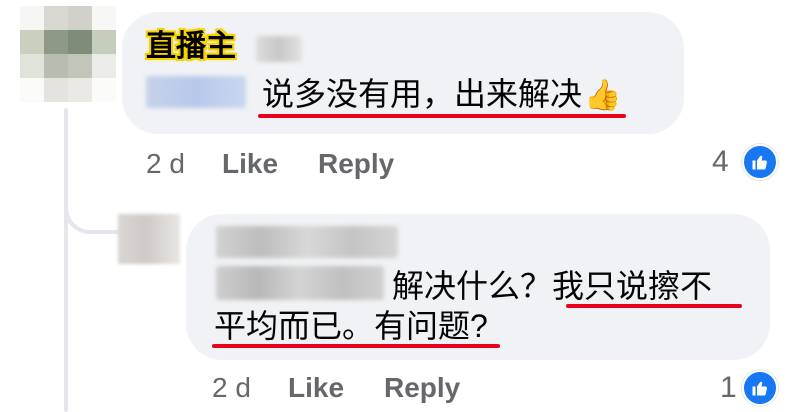 This screenshot has height=412, width=800. What do you see at coordinates (191, 46) in the screenshot?
I see `author-badge: 直播主` at bounding box center [191, 46].